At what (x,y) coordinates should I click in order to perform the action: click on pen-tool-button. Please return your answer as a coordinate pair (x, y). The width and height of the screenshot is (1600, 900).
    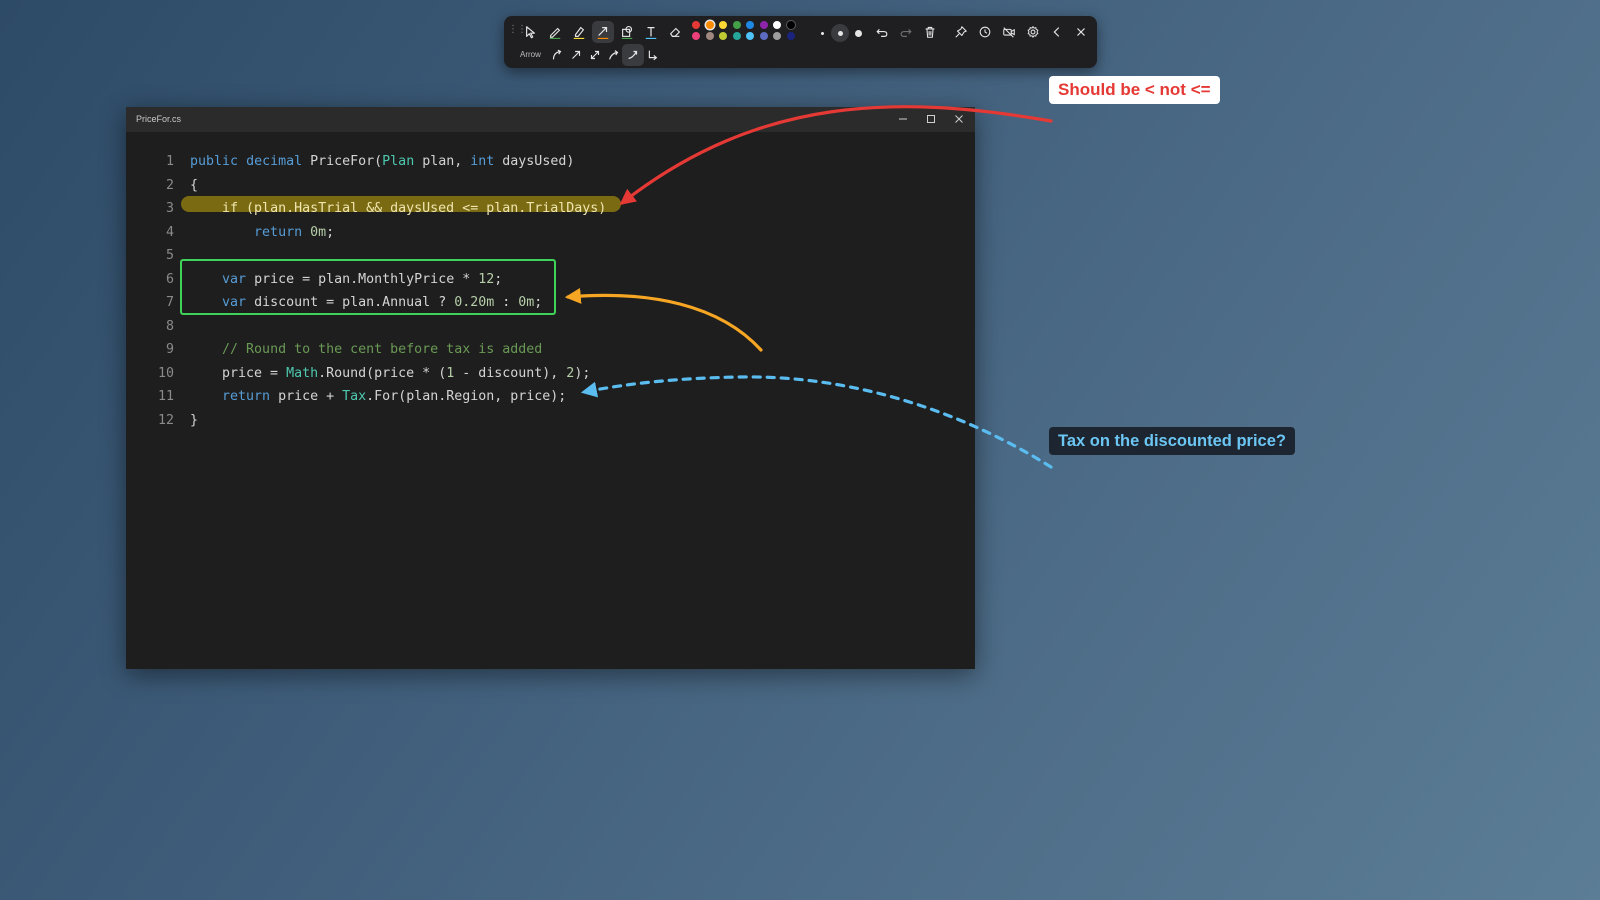
    Looking at the image, I should click on (555, 32).